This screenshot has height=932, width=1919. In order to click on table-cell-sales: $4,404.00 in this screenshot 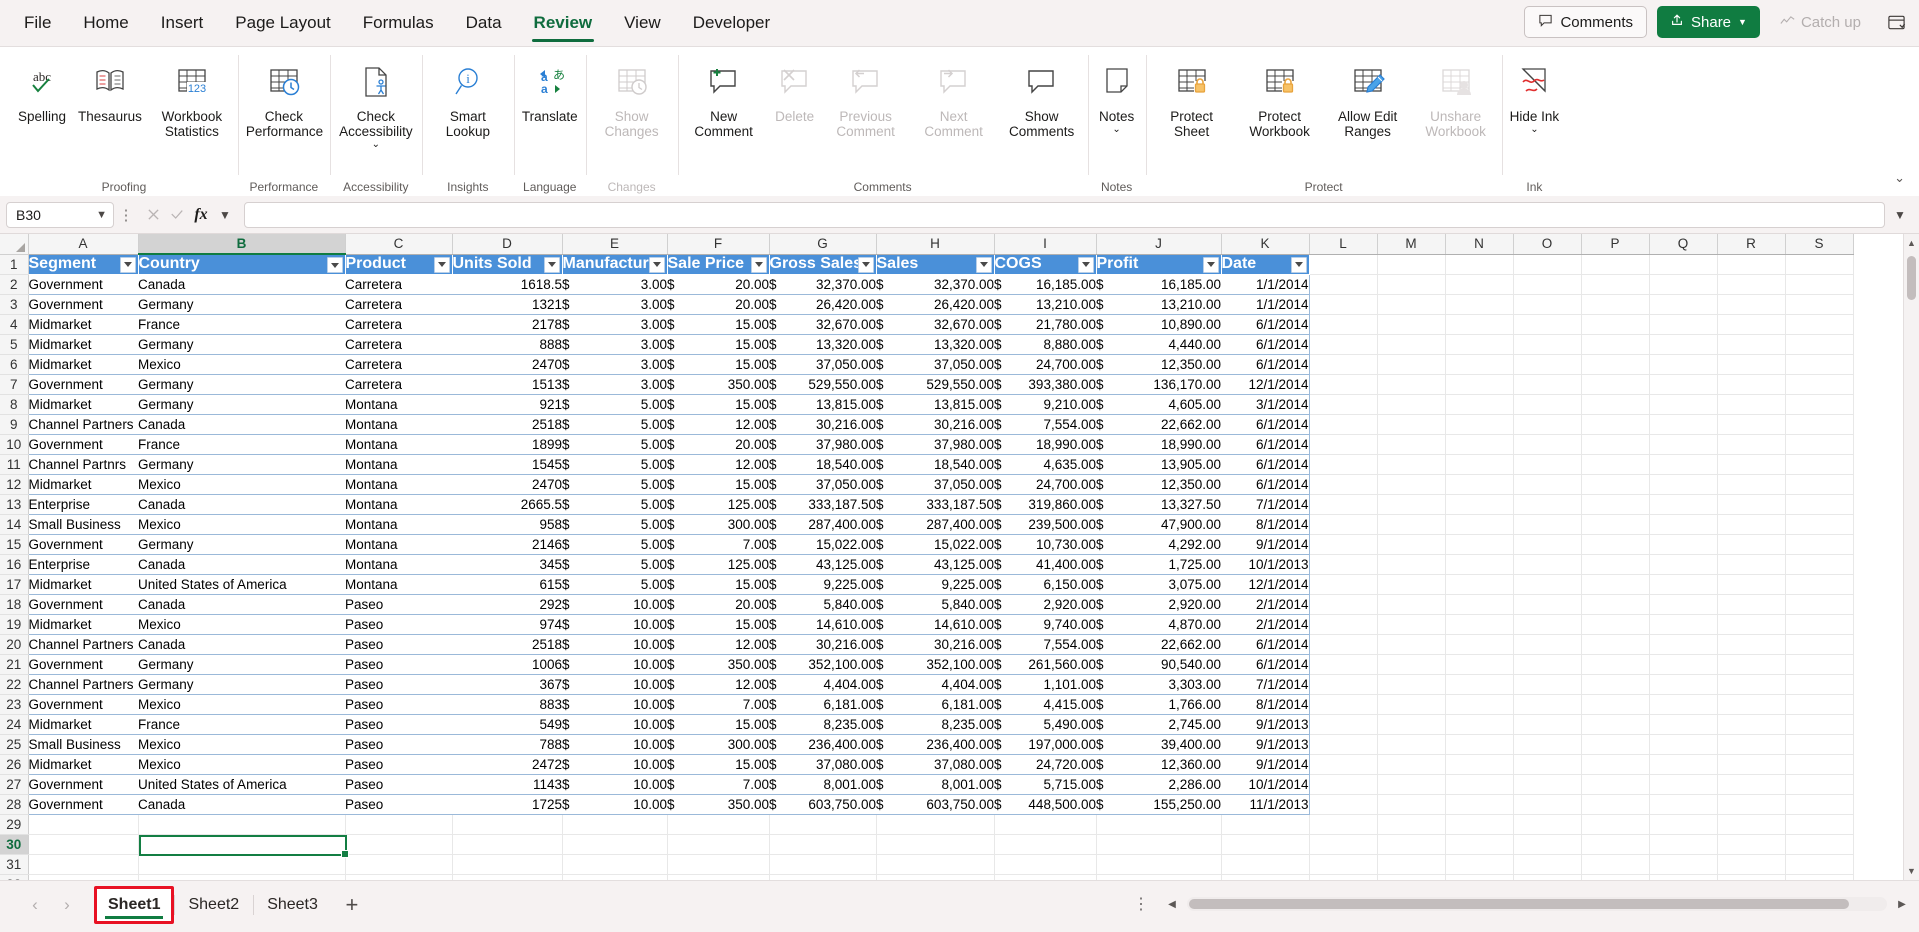, I will do `click(935, 684)`.